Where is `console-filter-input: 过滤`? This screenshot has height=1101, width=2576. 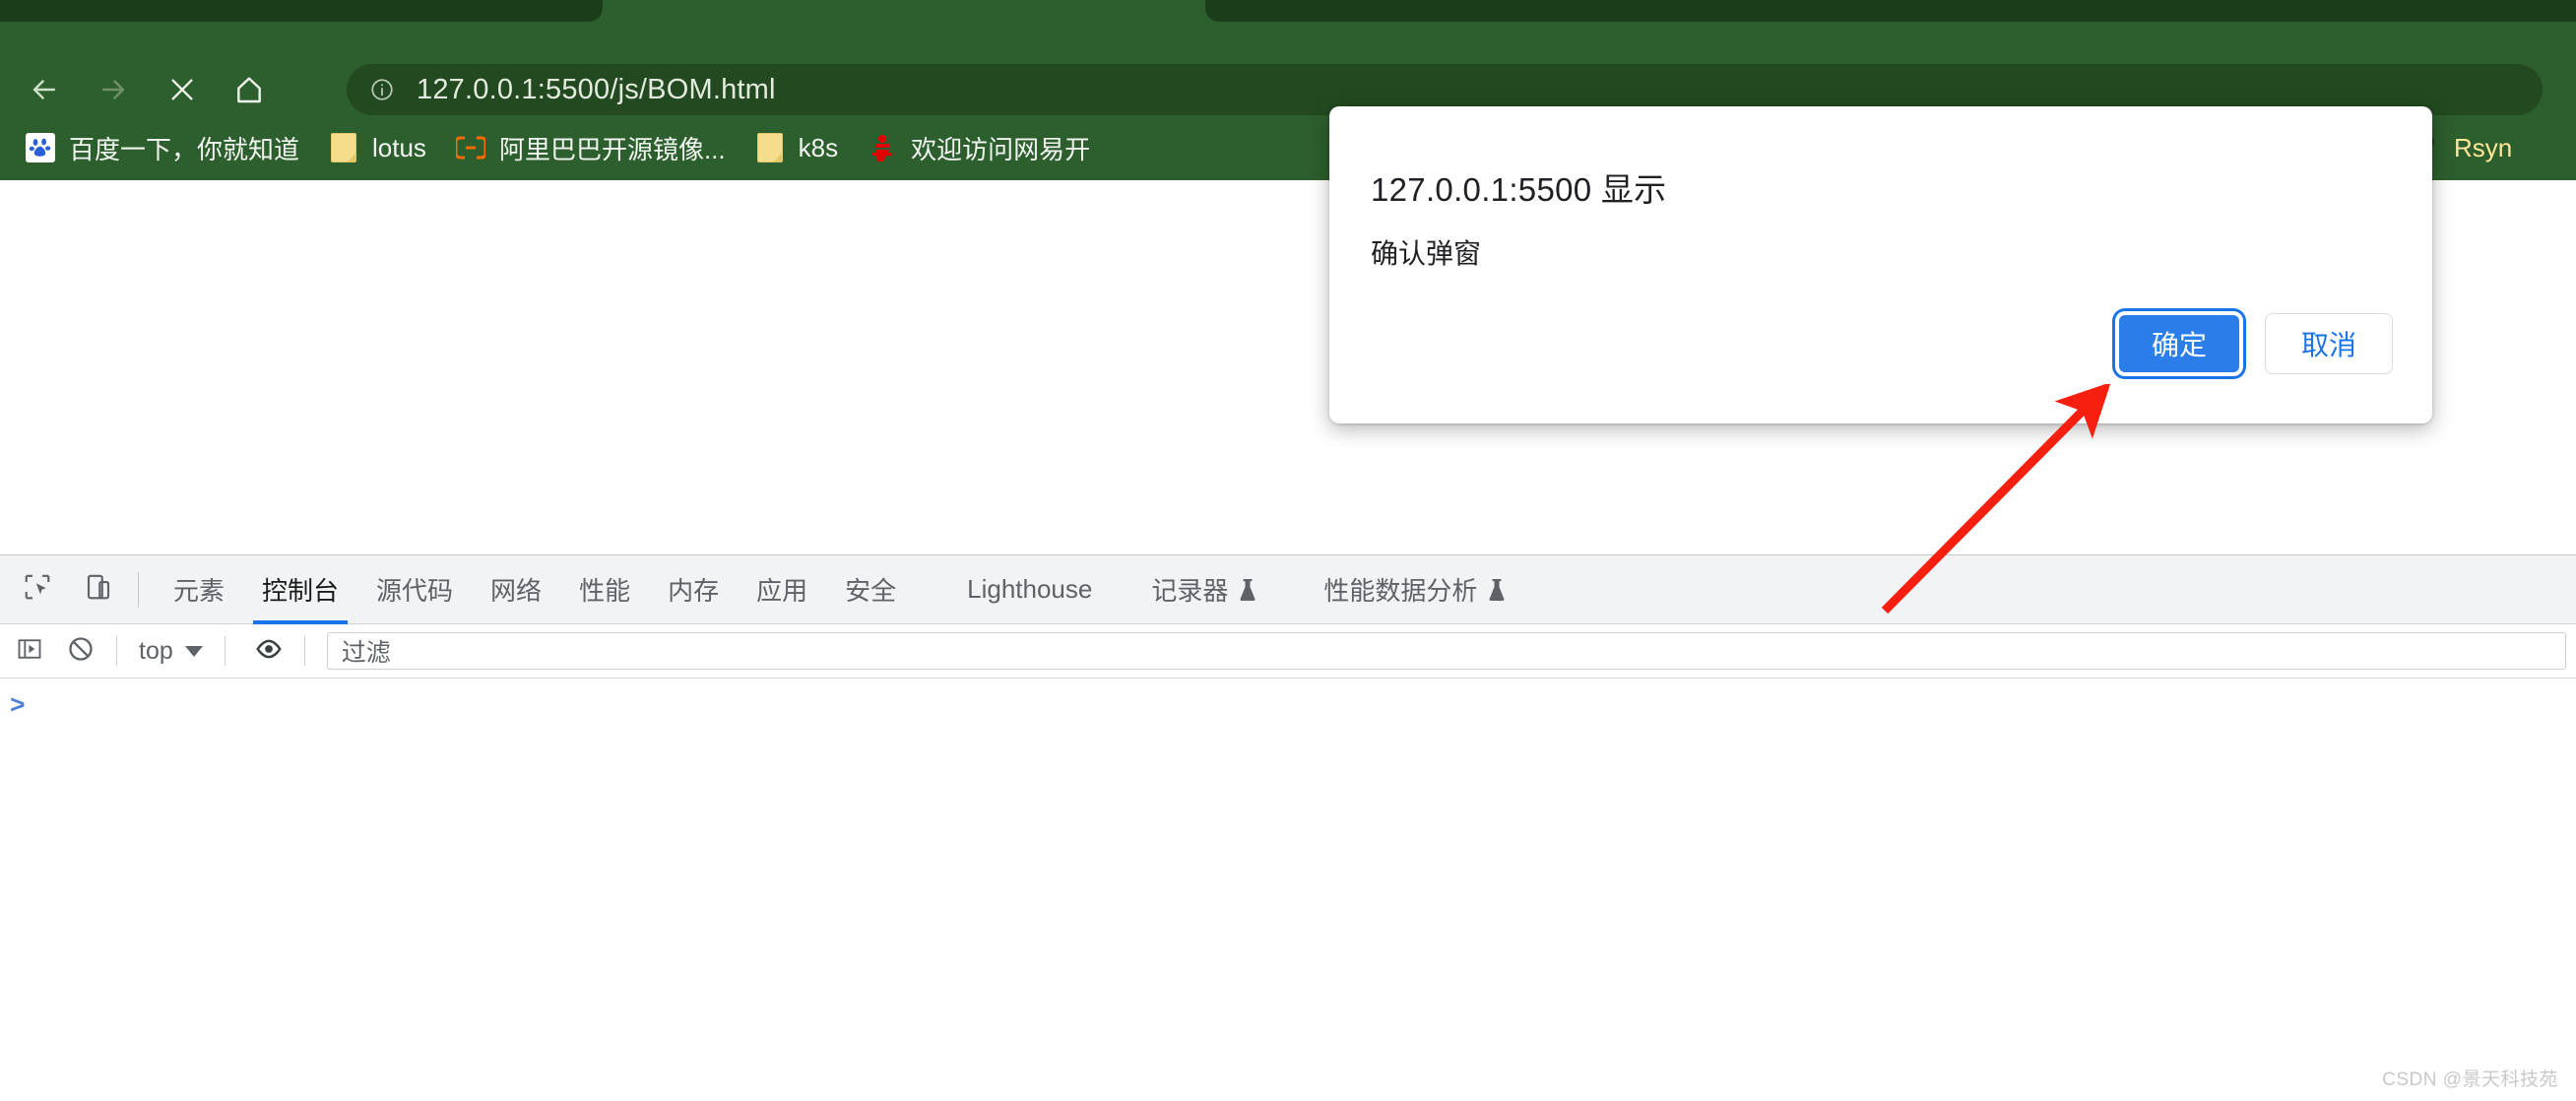
console-filter-input: 过滤 is located at coordinates (1446, 651).